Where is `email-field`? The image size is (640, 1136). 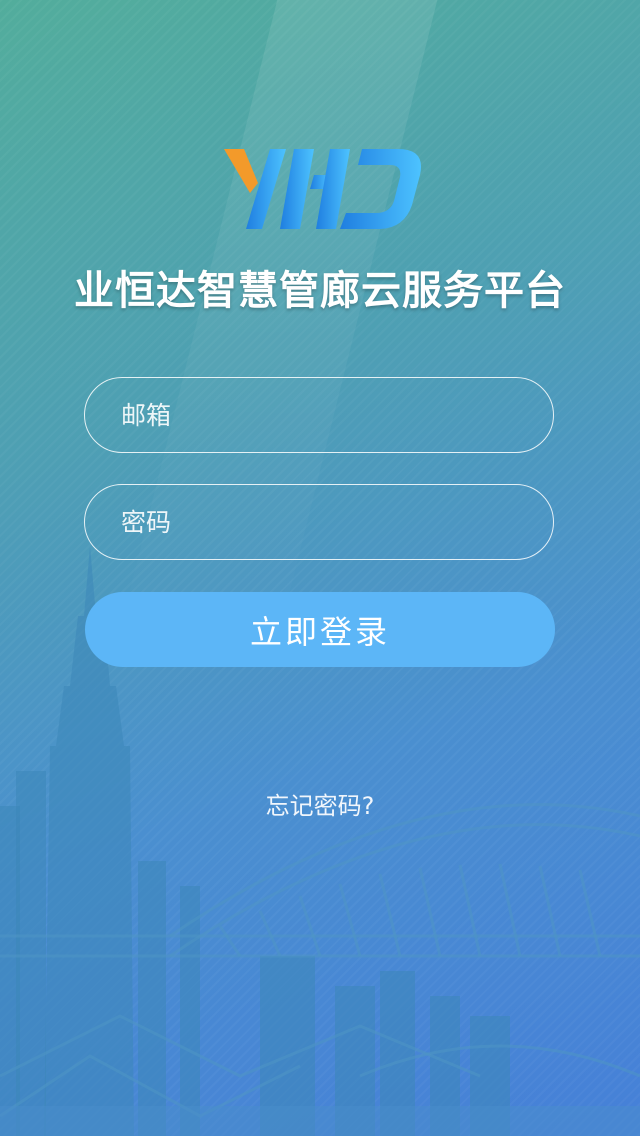 email-field is located at coordinates (319, 415).